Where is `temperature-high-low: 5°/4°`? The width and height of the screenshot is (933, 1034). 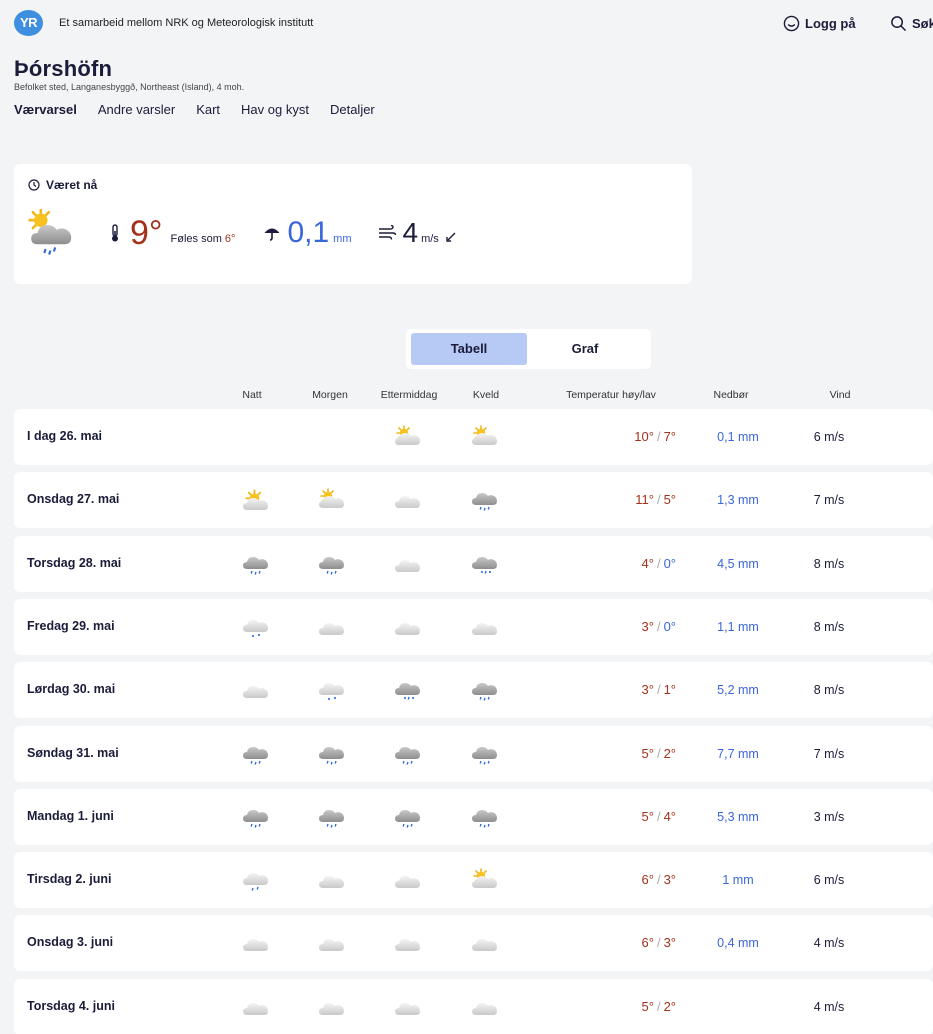 temperature-high-low: 5°/4° is located at coordinates (605, 816).